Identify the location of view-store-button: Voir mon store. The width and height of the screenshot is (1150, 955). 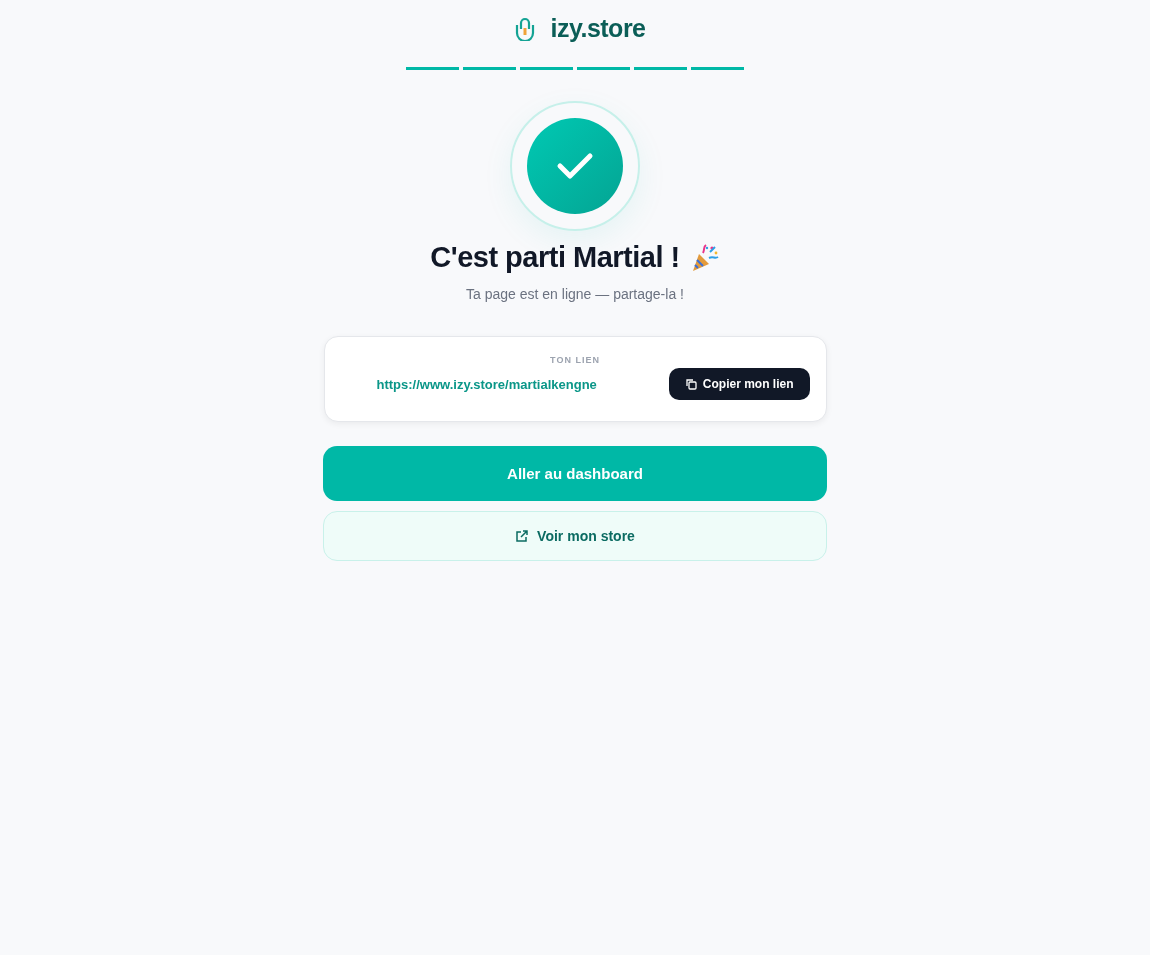
(575, 536).